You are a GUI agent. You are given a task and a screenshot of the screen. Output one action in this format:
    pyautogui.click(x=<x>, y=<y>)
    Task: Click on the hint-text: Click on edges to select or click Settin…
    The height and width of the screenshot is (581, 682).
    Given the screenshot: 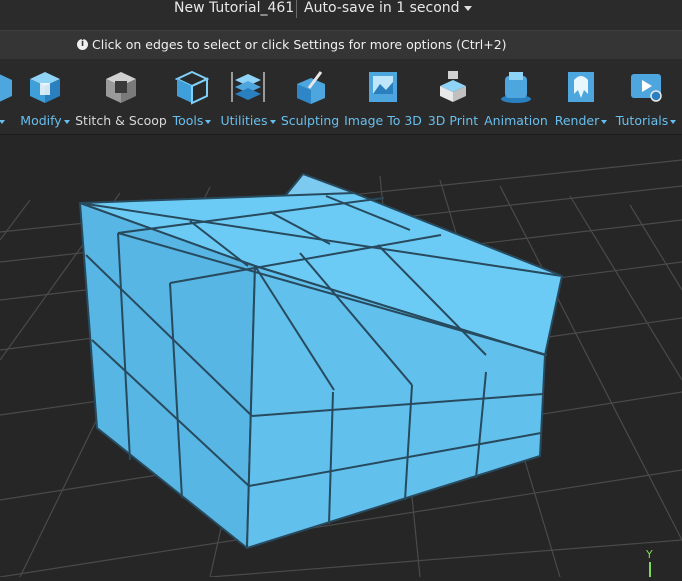 What is the action you would take?
    pyautogui.click(x=299, y=44)
    